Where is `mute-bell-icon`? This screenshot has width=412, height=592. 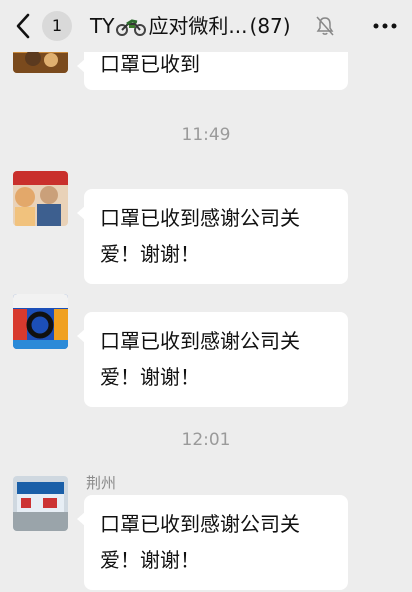
mute-bell-icon is located at coordinates (325, 26).